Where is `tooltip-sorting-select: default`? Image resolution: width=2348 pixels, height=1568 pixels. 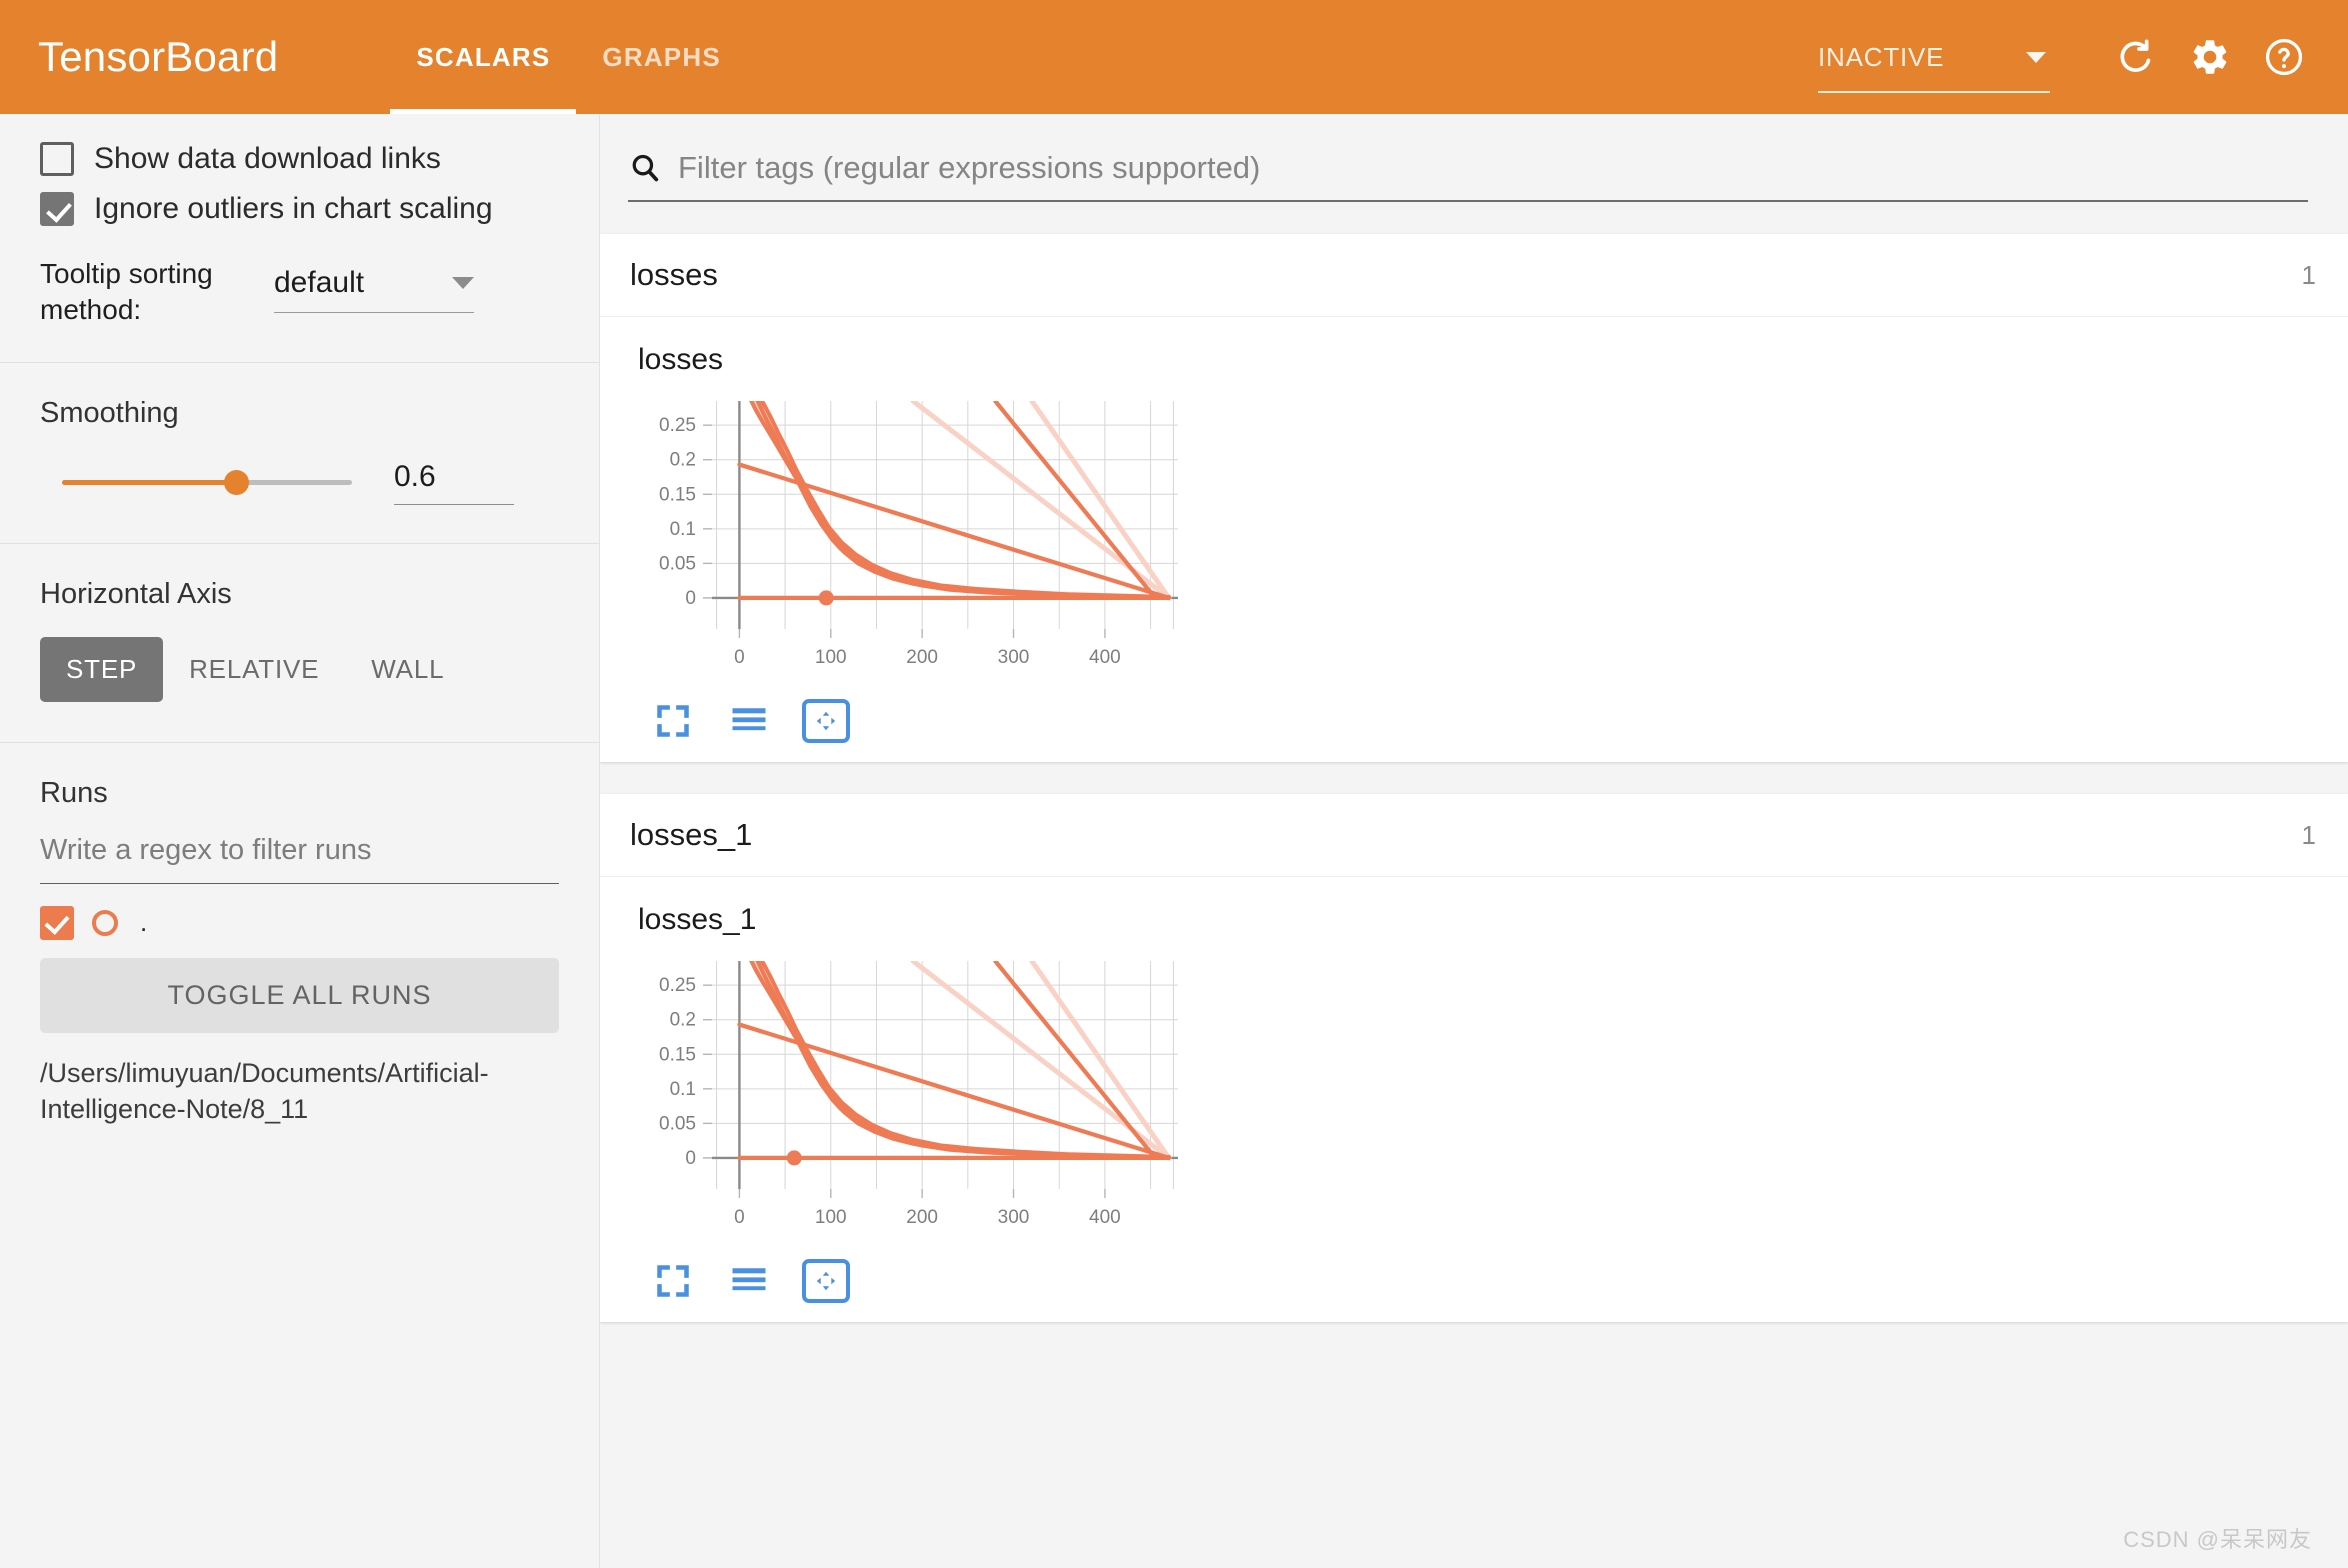 tooltip-sorting-select: default is located at coordinates (374, 289).